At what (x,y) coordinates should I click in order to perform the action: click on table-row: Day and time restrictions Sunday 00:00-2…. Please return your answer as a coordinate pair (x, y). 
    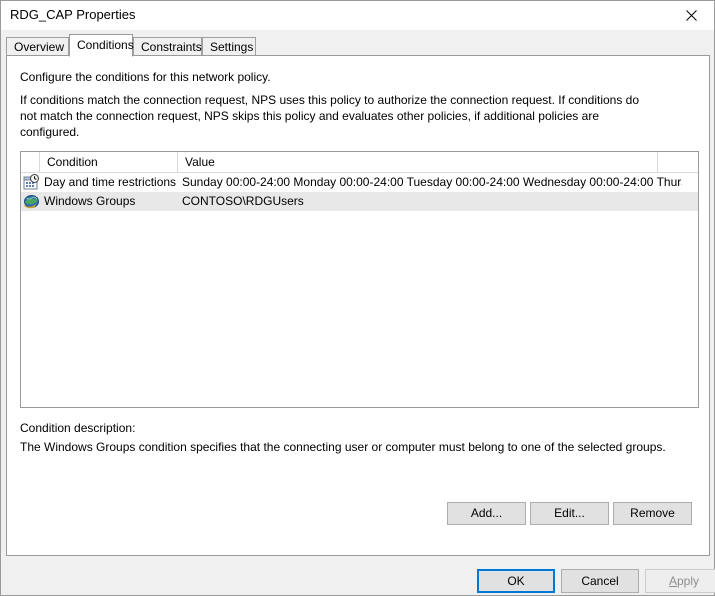
    Looking at the image, I should click on (359, 182).